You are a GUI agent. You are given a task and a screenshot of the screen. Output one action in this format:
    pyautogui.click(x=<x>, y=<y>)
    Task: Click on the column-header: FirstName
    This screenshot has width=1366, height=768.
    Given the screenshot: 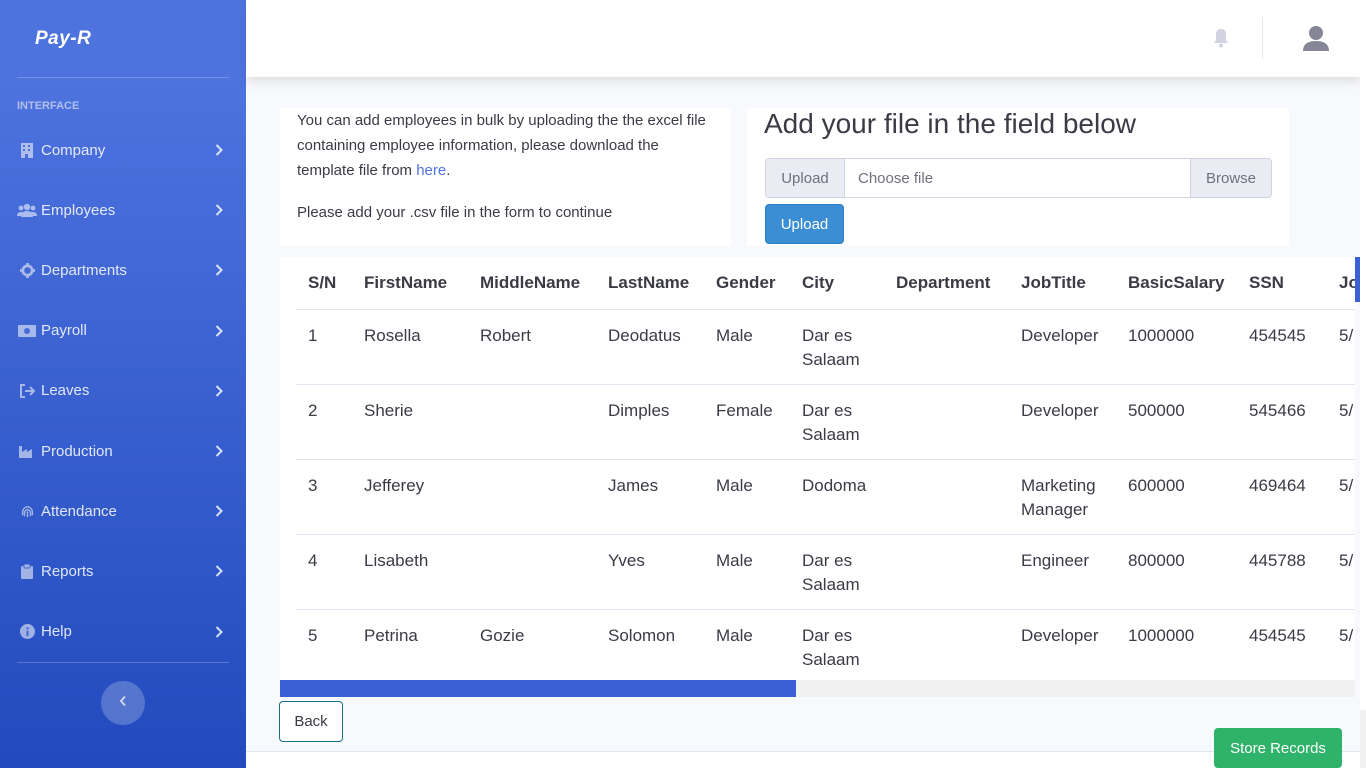 What is the action you would take?
    pyautogui.click(x=410, y=283)
    